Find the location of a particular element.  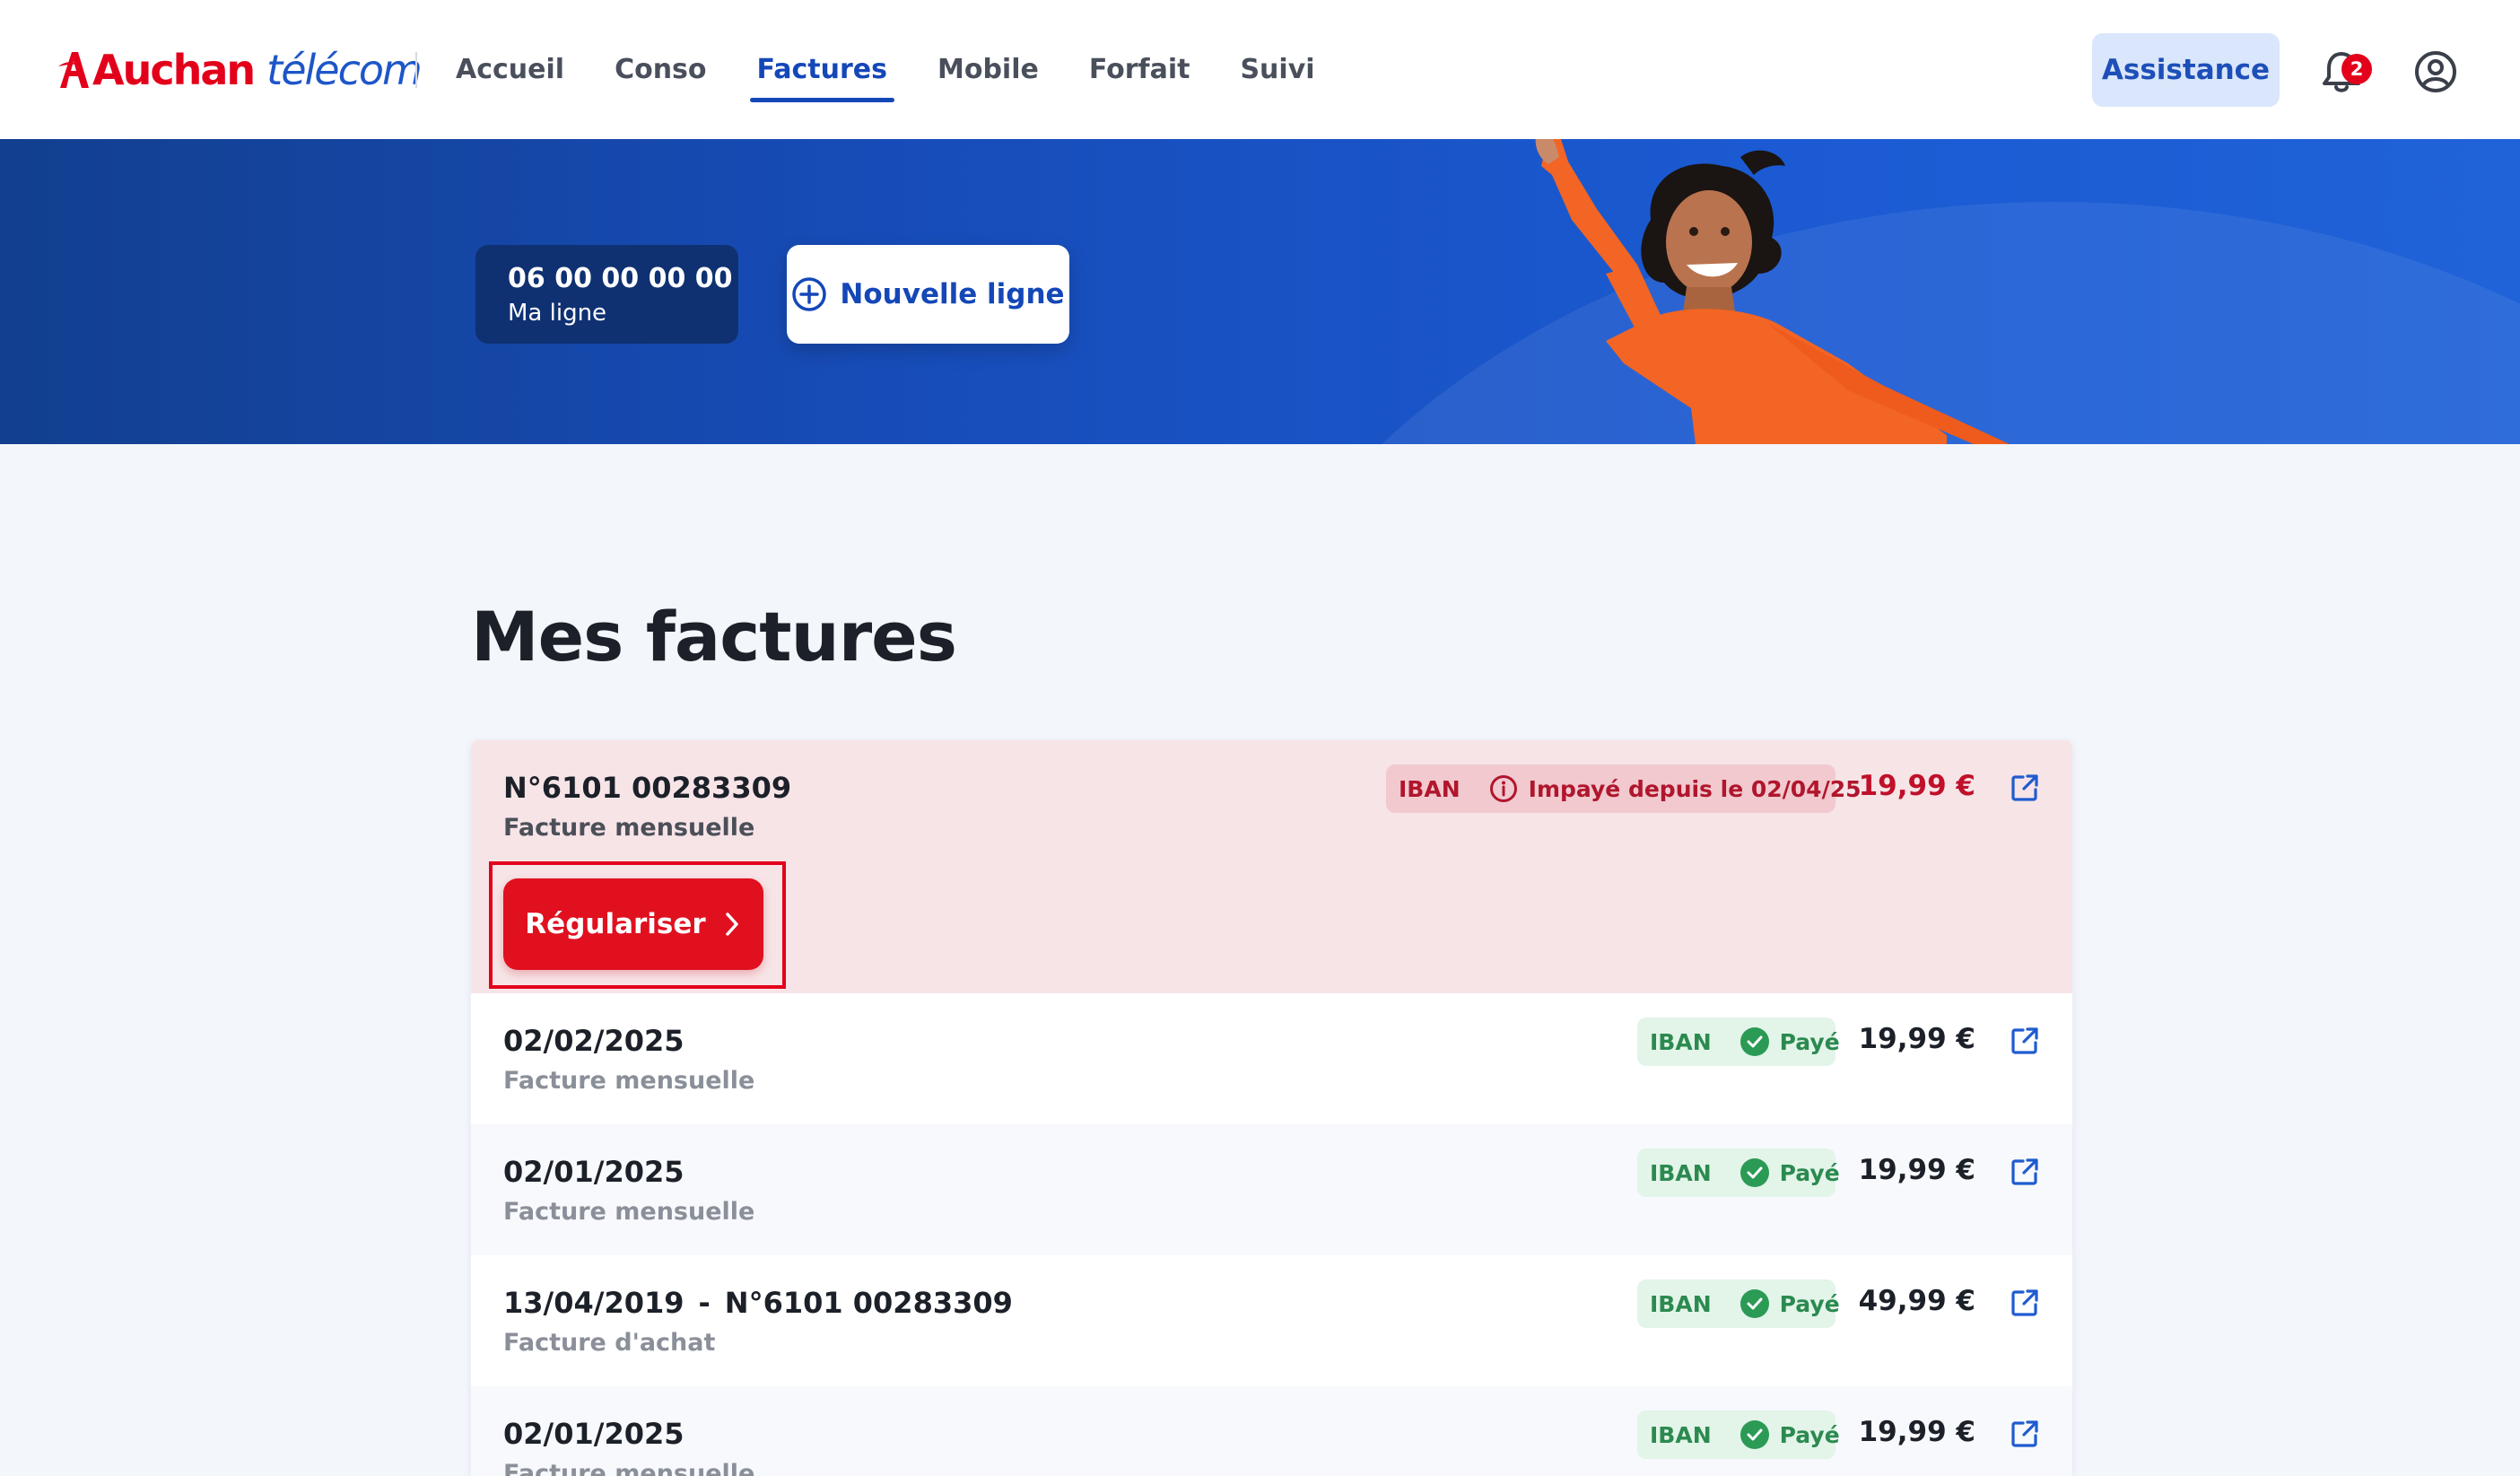

account-icon is located at coordinates (2435, 71).